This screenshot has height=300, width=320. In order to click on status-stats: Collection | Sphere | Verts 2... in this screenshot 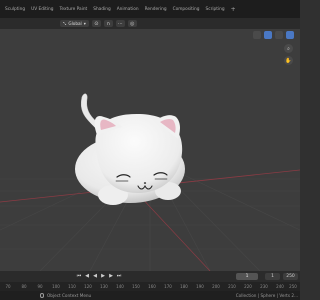, I will do `click(266, 295)`.